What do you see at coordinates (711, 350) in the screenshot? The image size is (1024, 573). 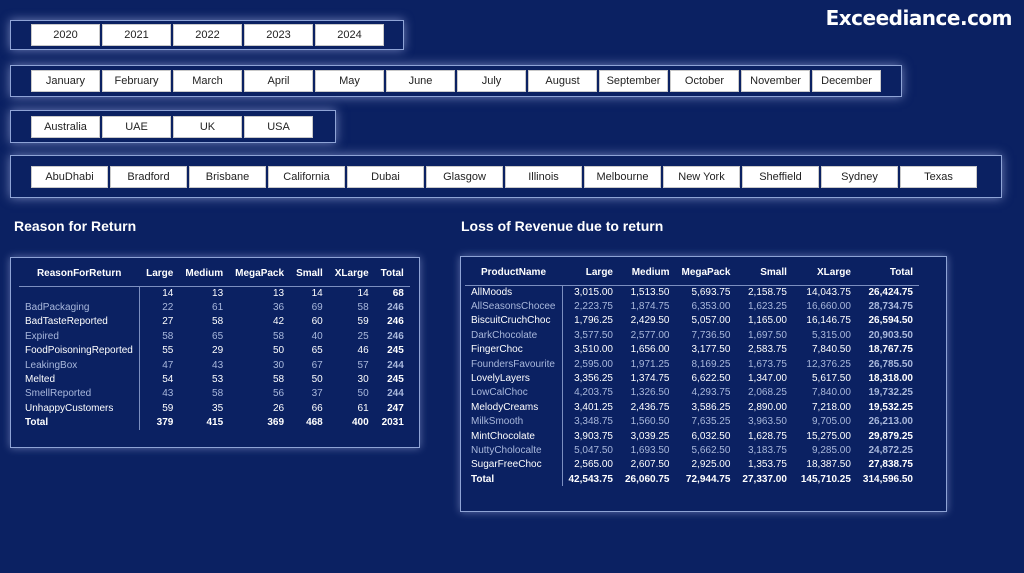 I see `table-cell: 3,177.50` at bounding box center [711, 350].